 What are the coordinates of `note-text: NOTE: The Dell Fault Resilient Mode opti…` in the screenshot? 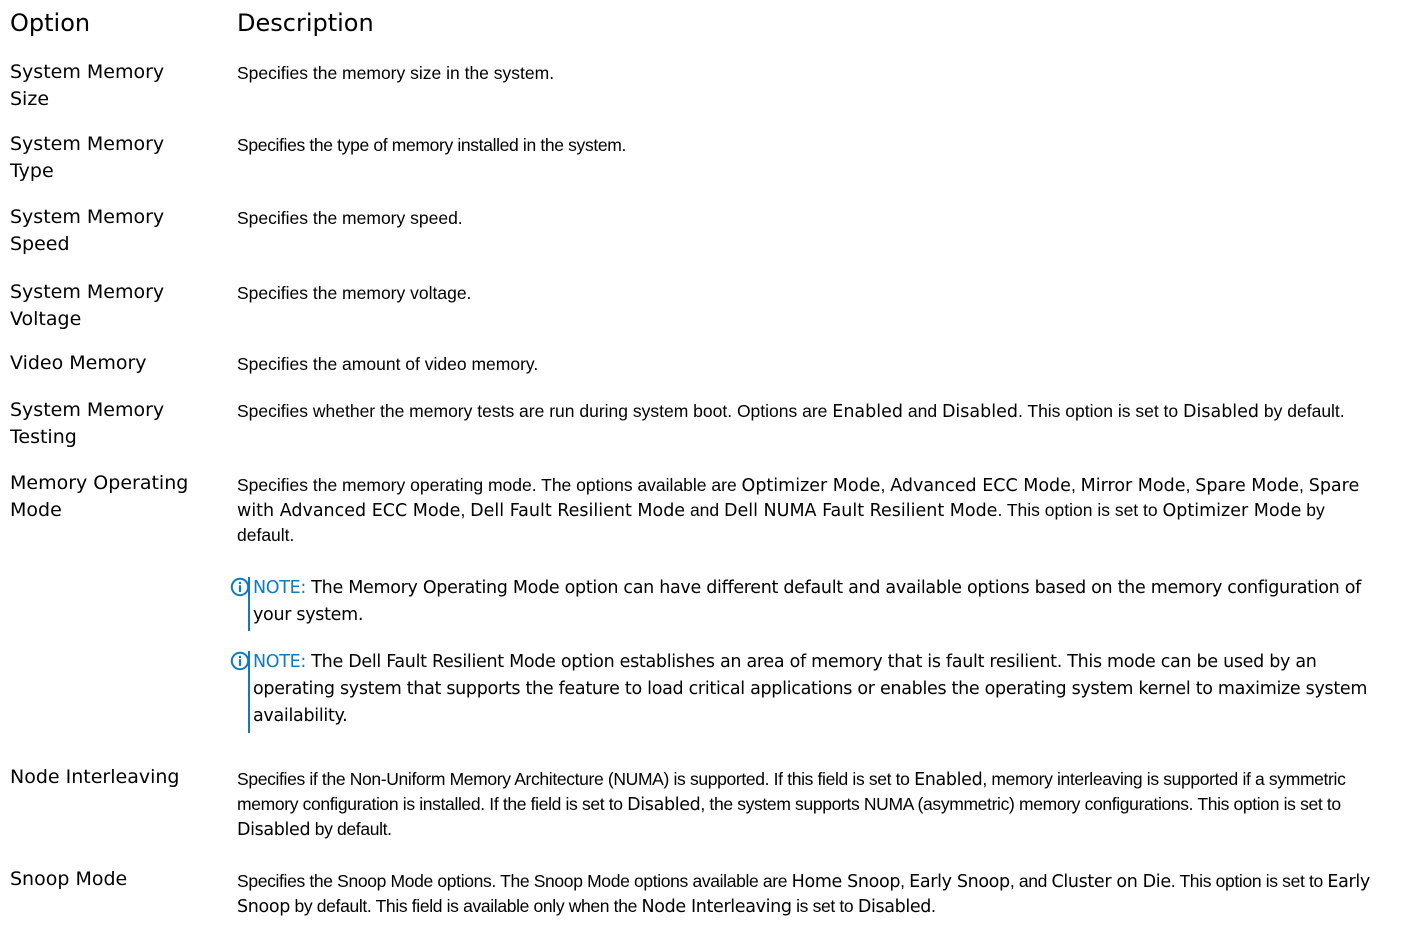 It's located at (810, 689).